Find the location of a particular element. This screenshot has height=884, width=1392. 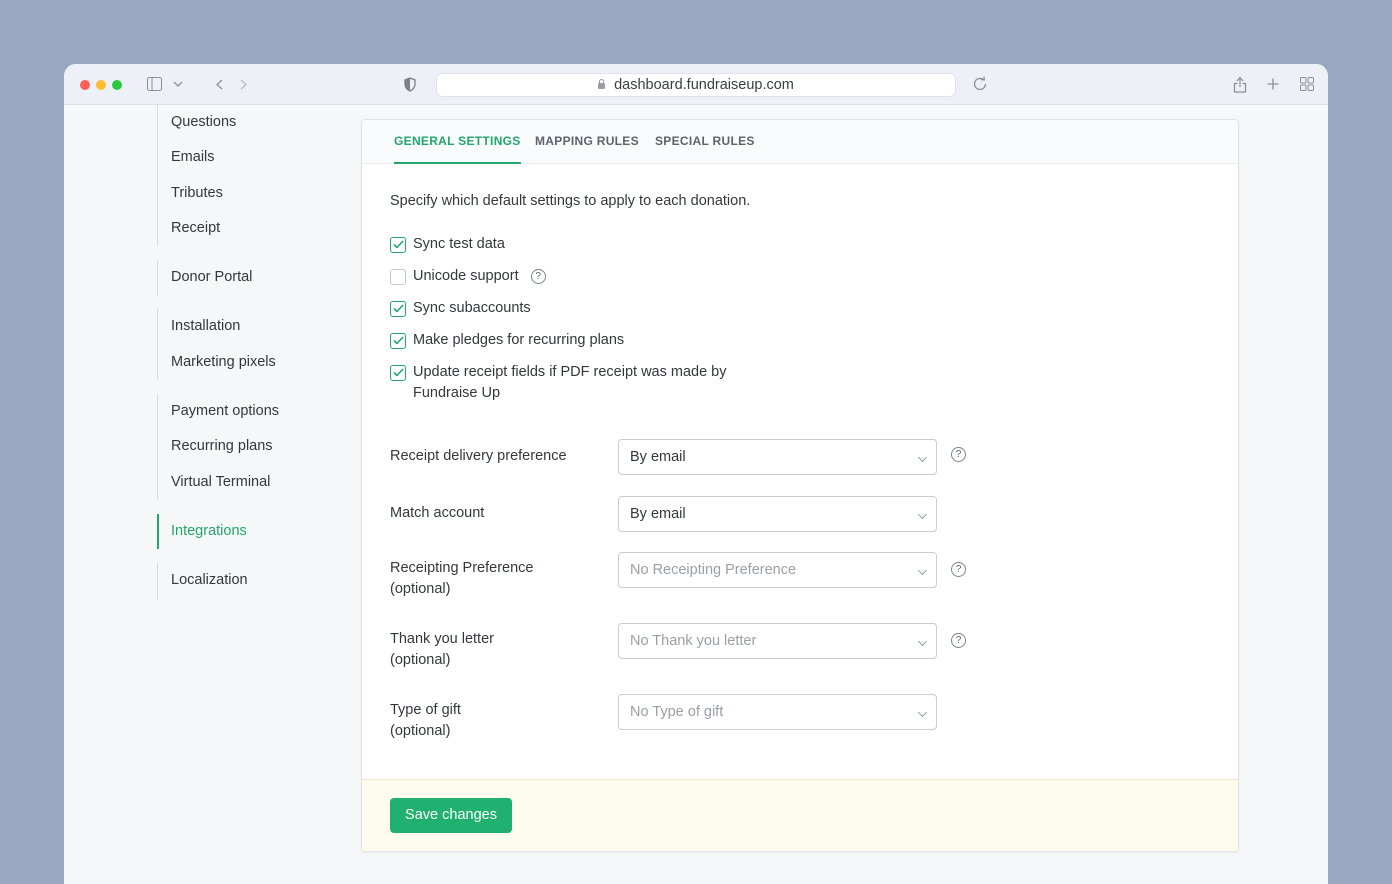

browser-toolbar: dashboard.fundraiseup.com is located at coordinates (696, 84).